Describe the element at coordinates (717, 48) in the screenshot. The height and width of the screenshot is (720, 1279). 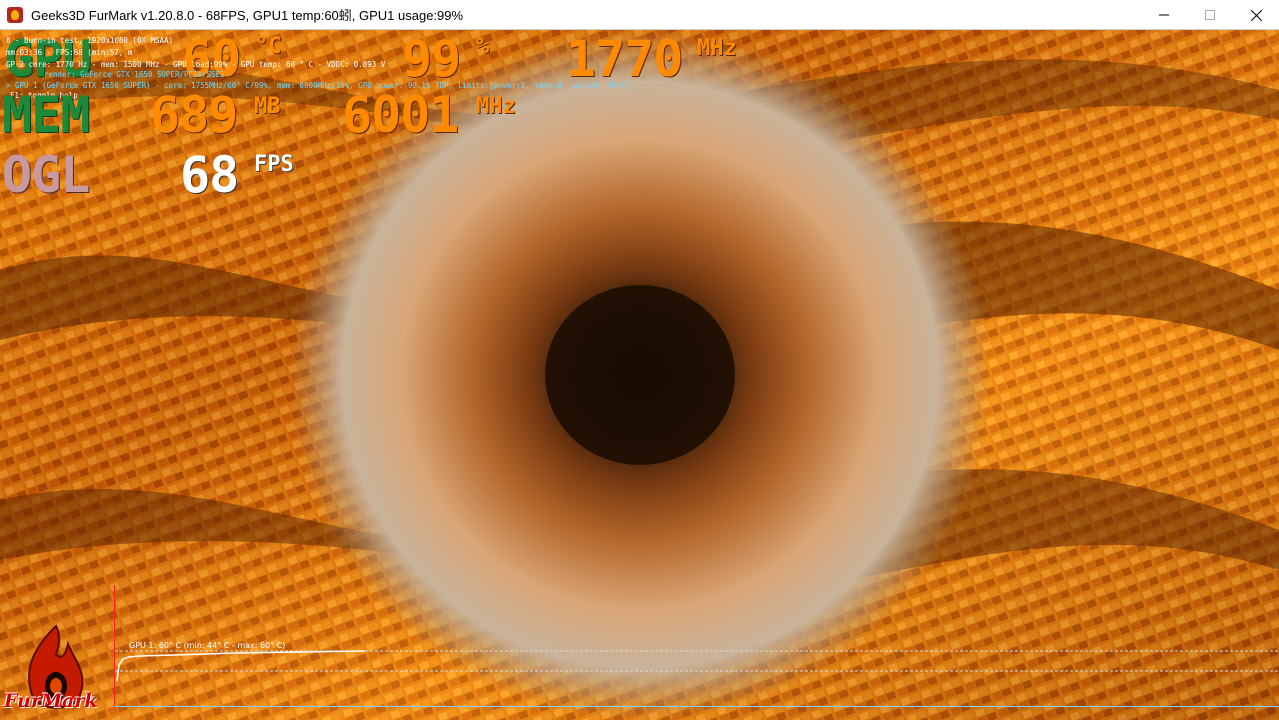
I see `gpu-clock-unit: MHz` at that location.